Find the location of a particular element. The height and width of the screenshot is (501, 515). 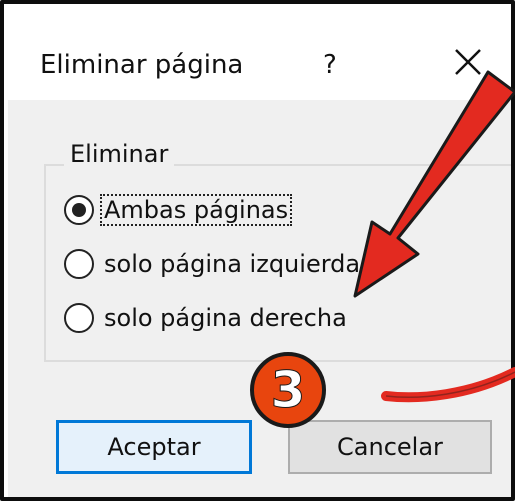

radio-both-pages: Ambas páginas is located at coordinates (178, 210).